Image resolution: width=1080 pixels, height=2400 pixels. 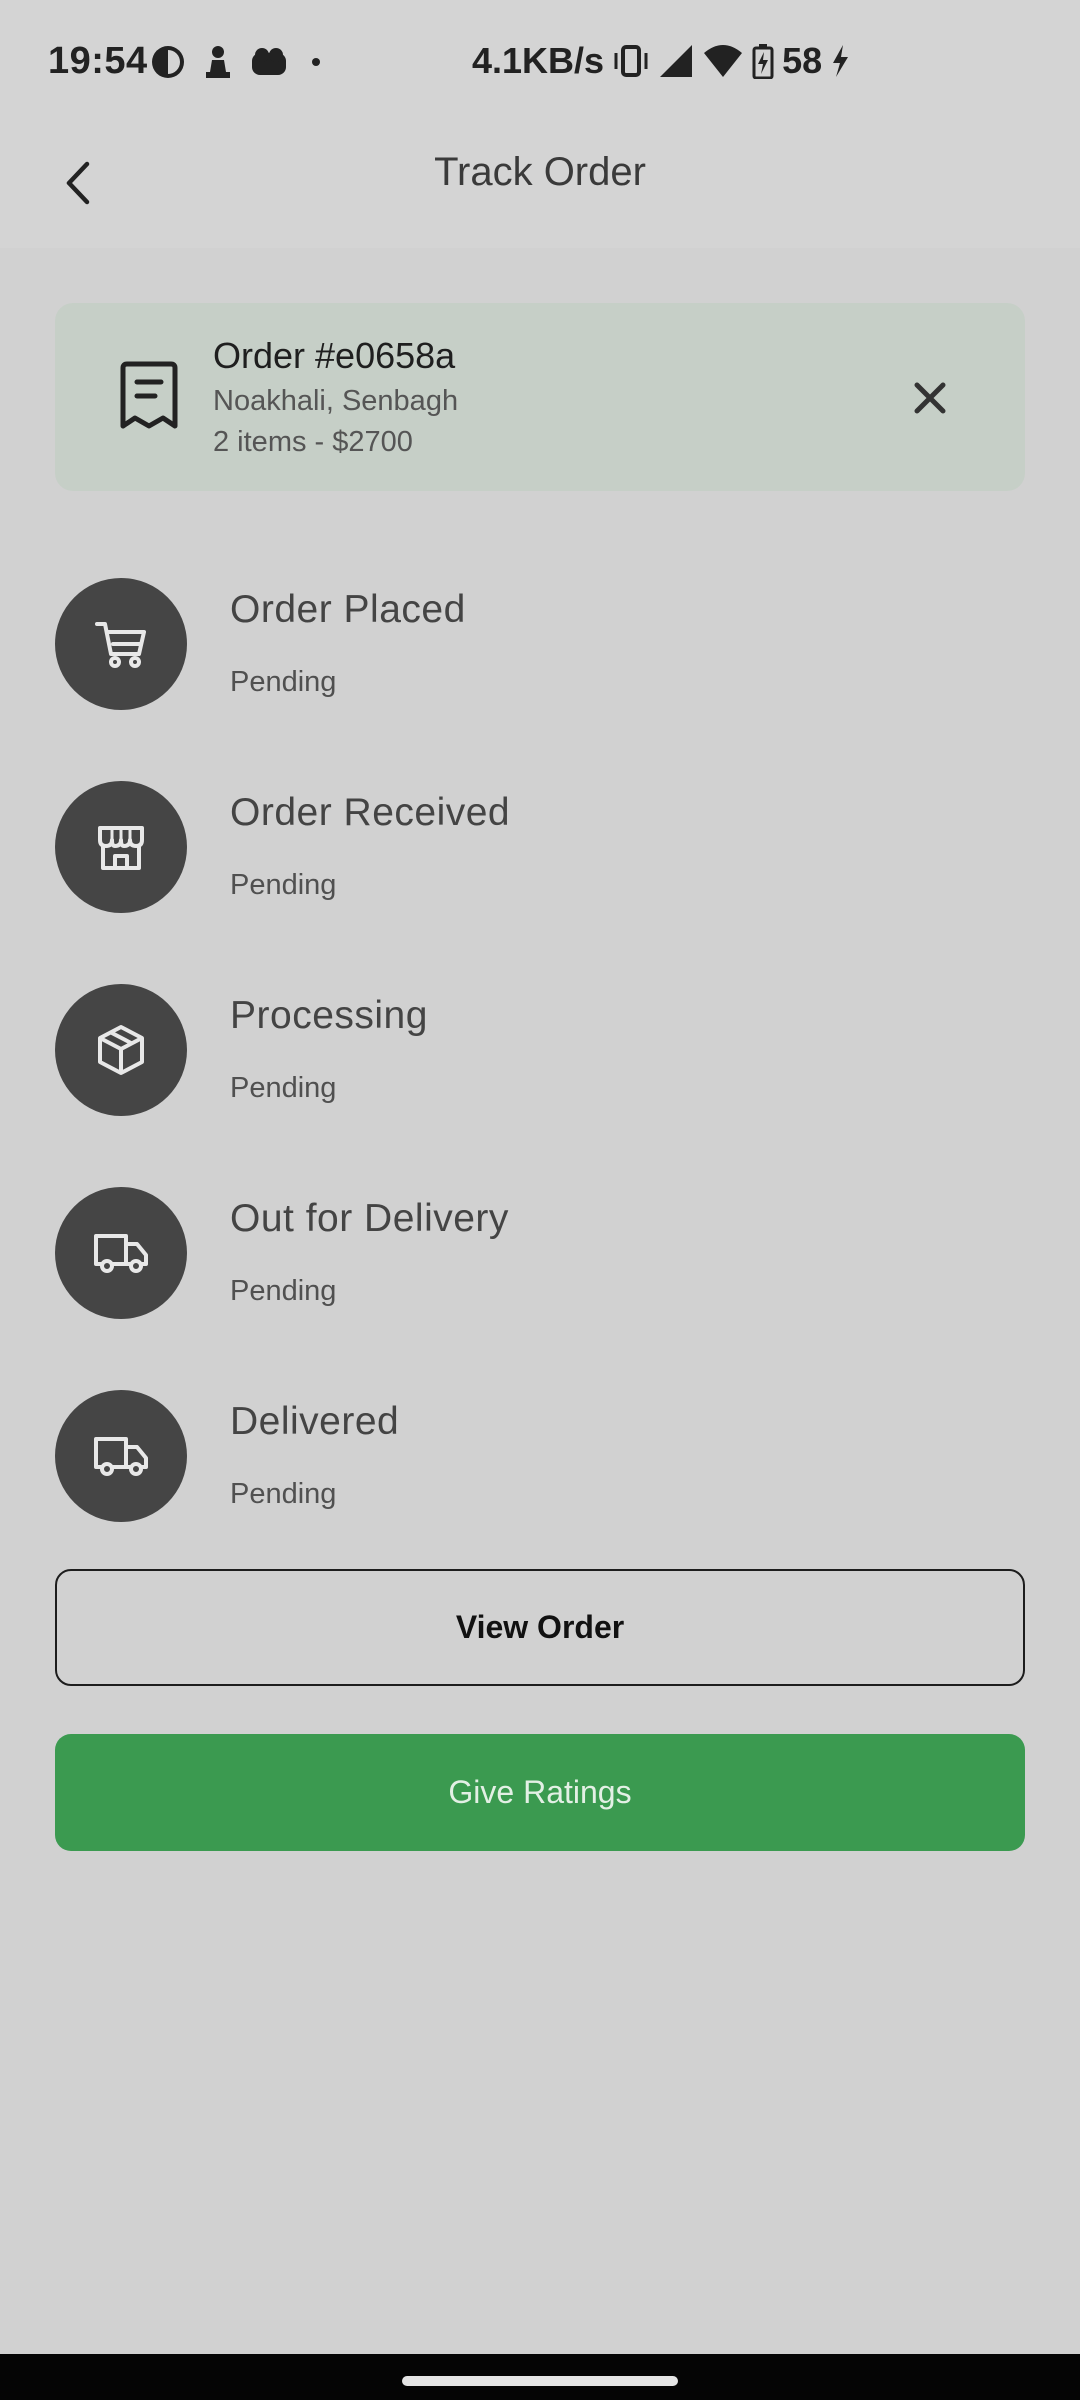 What do you see at coordinates (149, 395) in the screenshot?
I see `receipt-icon` at bounding box center [149, 395].